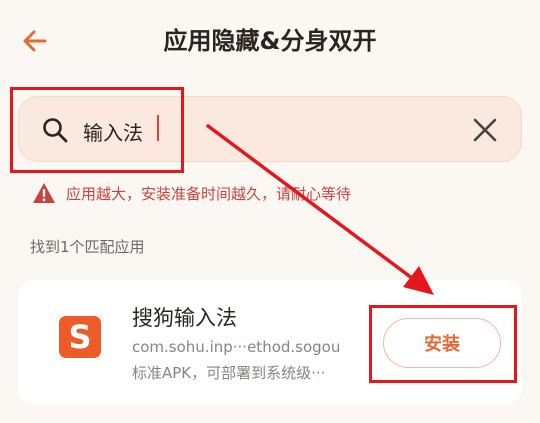 The image size is (540, 423). I want to click on install-button: 安装, so click(442, 343).